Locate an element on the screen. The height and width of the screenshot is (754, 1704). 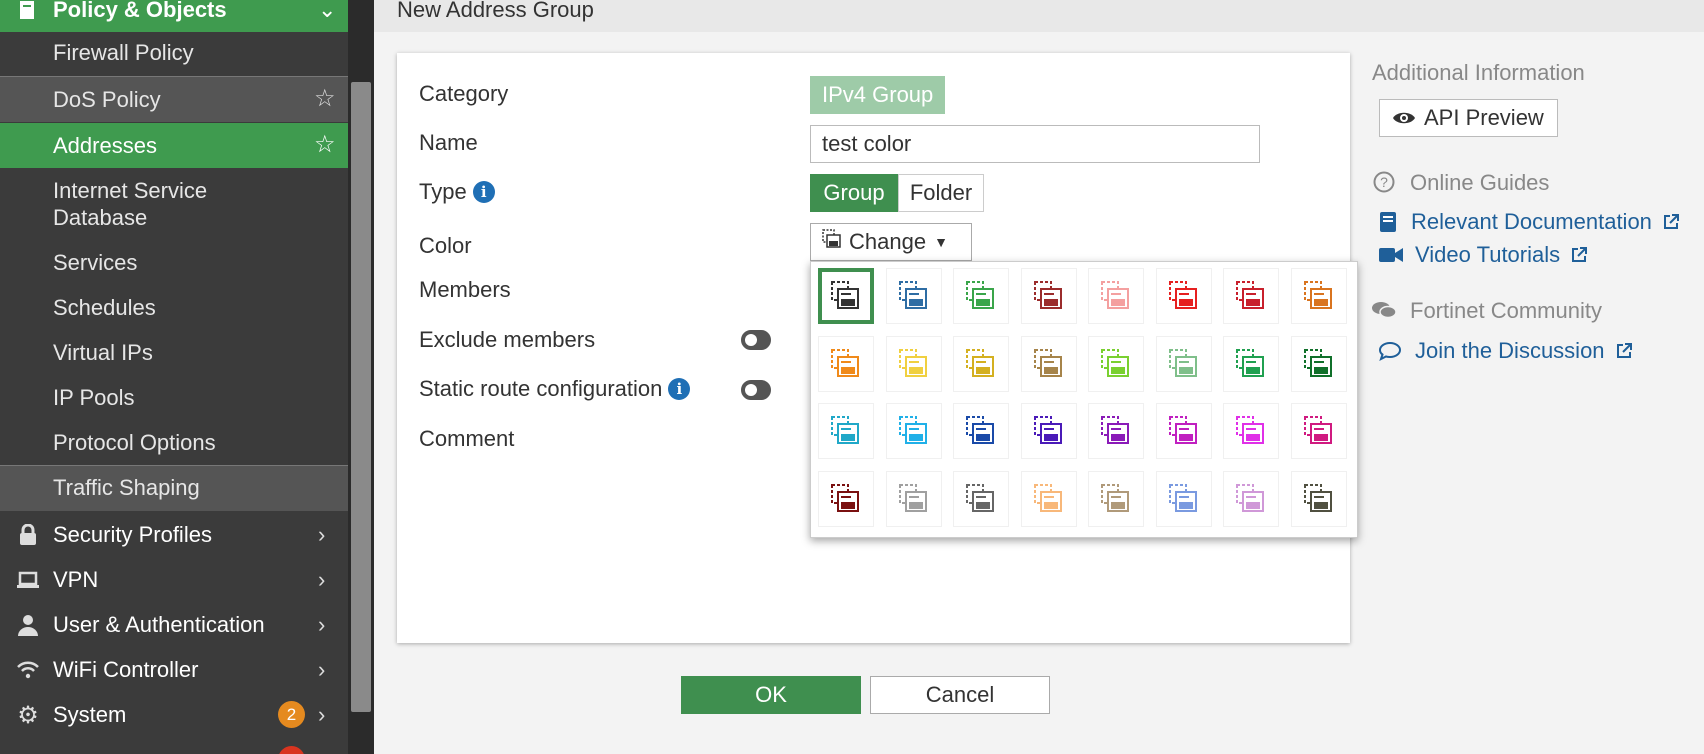
sidebar-section-security-profiles: Security Profiles › is located at coordinates (174, 535).